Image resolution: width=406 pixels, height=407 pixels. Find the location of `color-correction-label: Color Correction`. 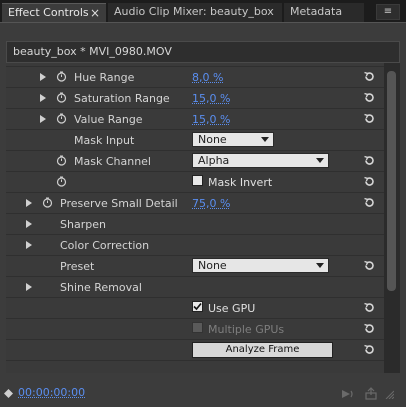

color-correction-label: Color Correction is located at coordinates (105, 245).